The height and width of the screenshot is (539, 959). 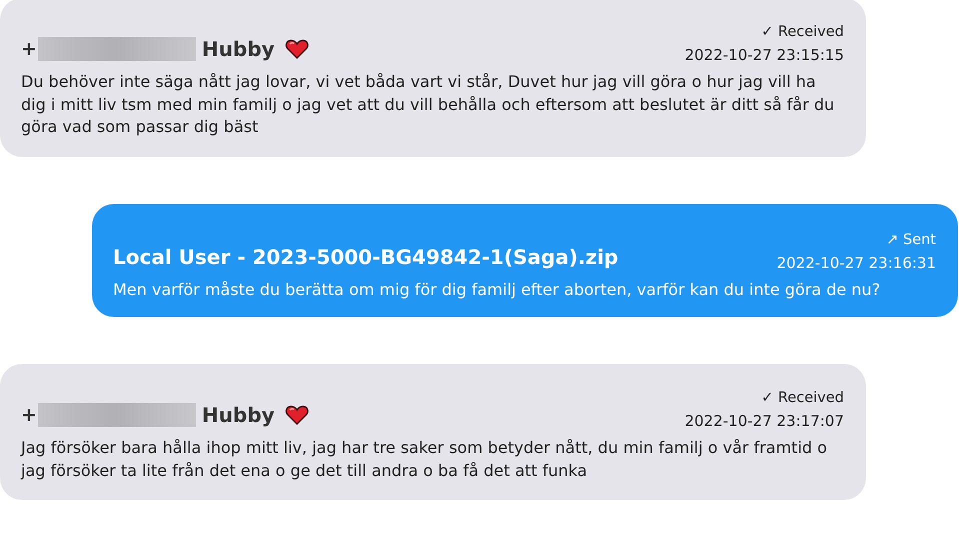 I want to click on timestamp: 2022-10-27 23:15:15, so click(x=764, y=55).